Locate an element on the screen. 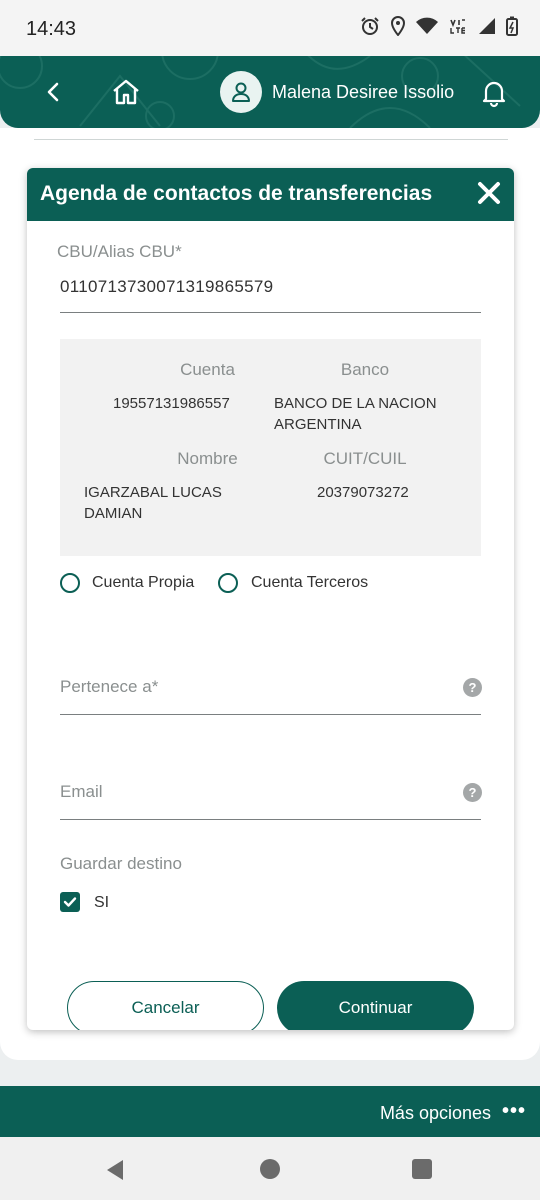  cbu-label: CBU/Alias CBU* is located at coordinates (119, 252).